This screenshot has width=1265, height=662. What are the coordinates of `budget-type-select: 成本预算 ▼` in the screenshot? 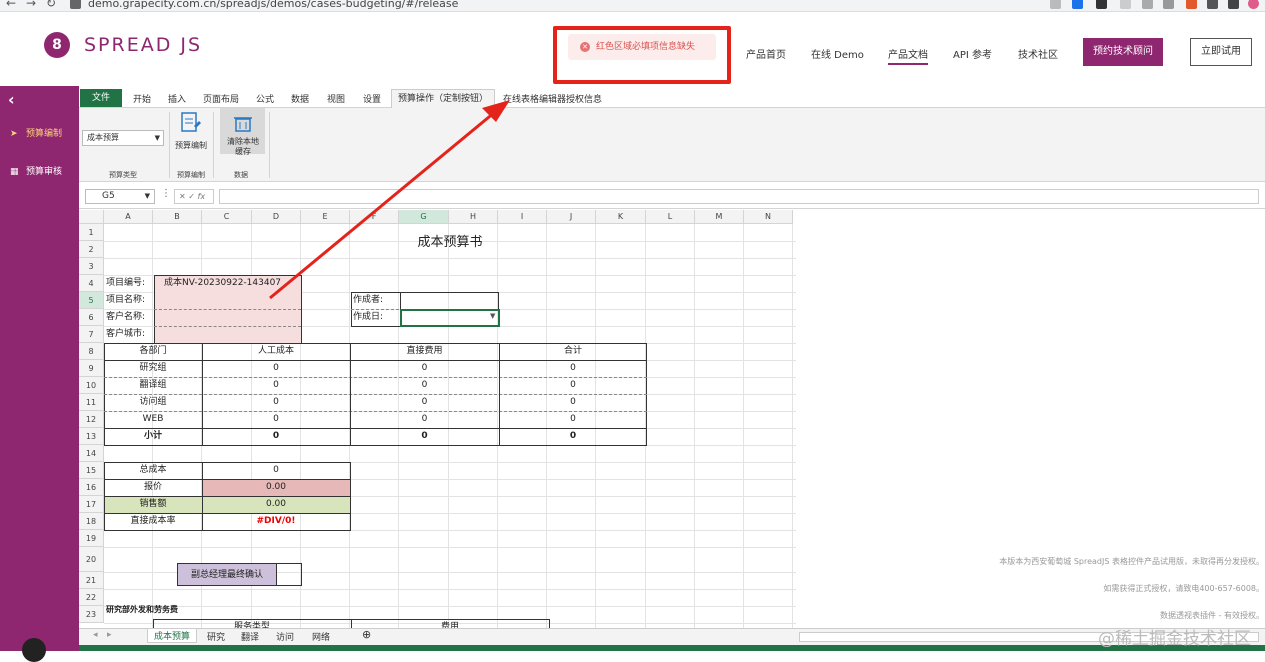 It's located at (123, 138).